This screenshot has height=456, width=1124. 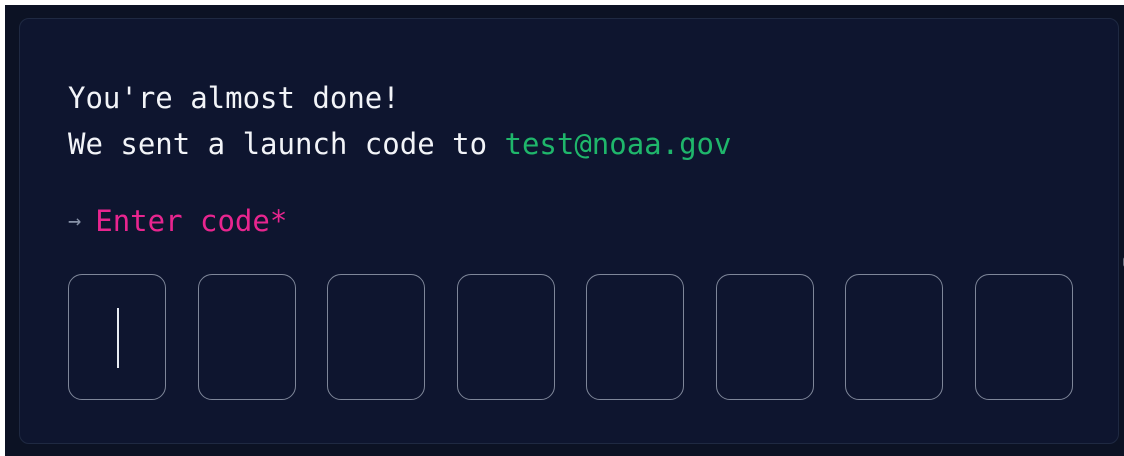 I want to click on sent-message: We sent a launch code to, so click(x=286, y=144).